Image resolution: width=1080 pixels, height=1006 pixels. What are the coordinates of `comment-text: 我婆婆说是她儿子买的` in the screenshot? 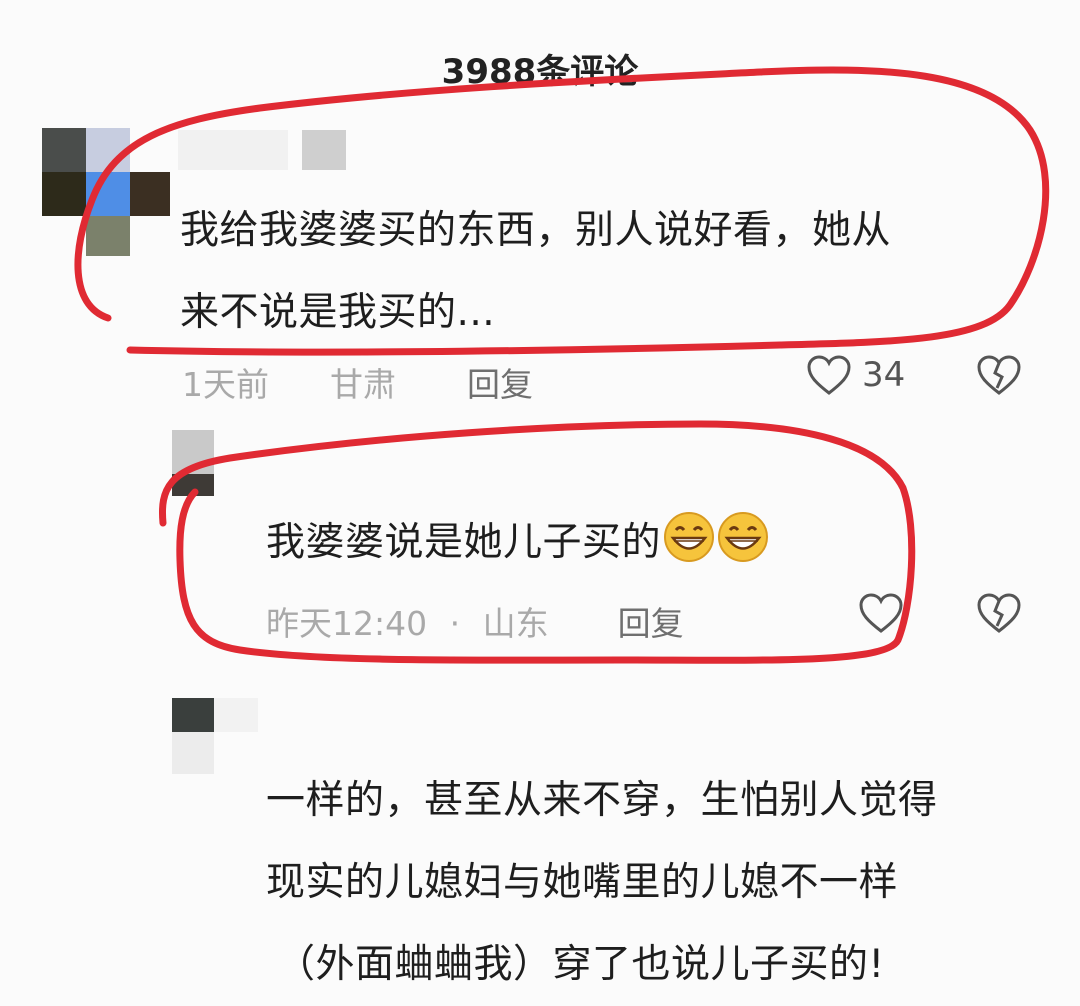 It's located at (646, 543).